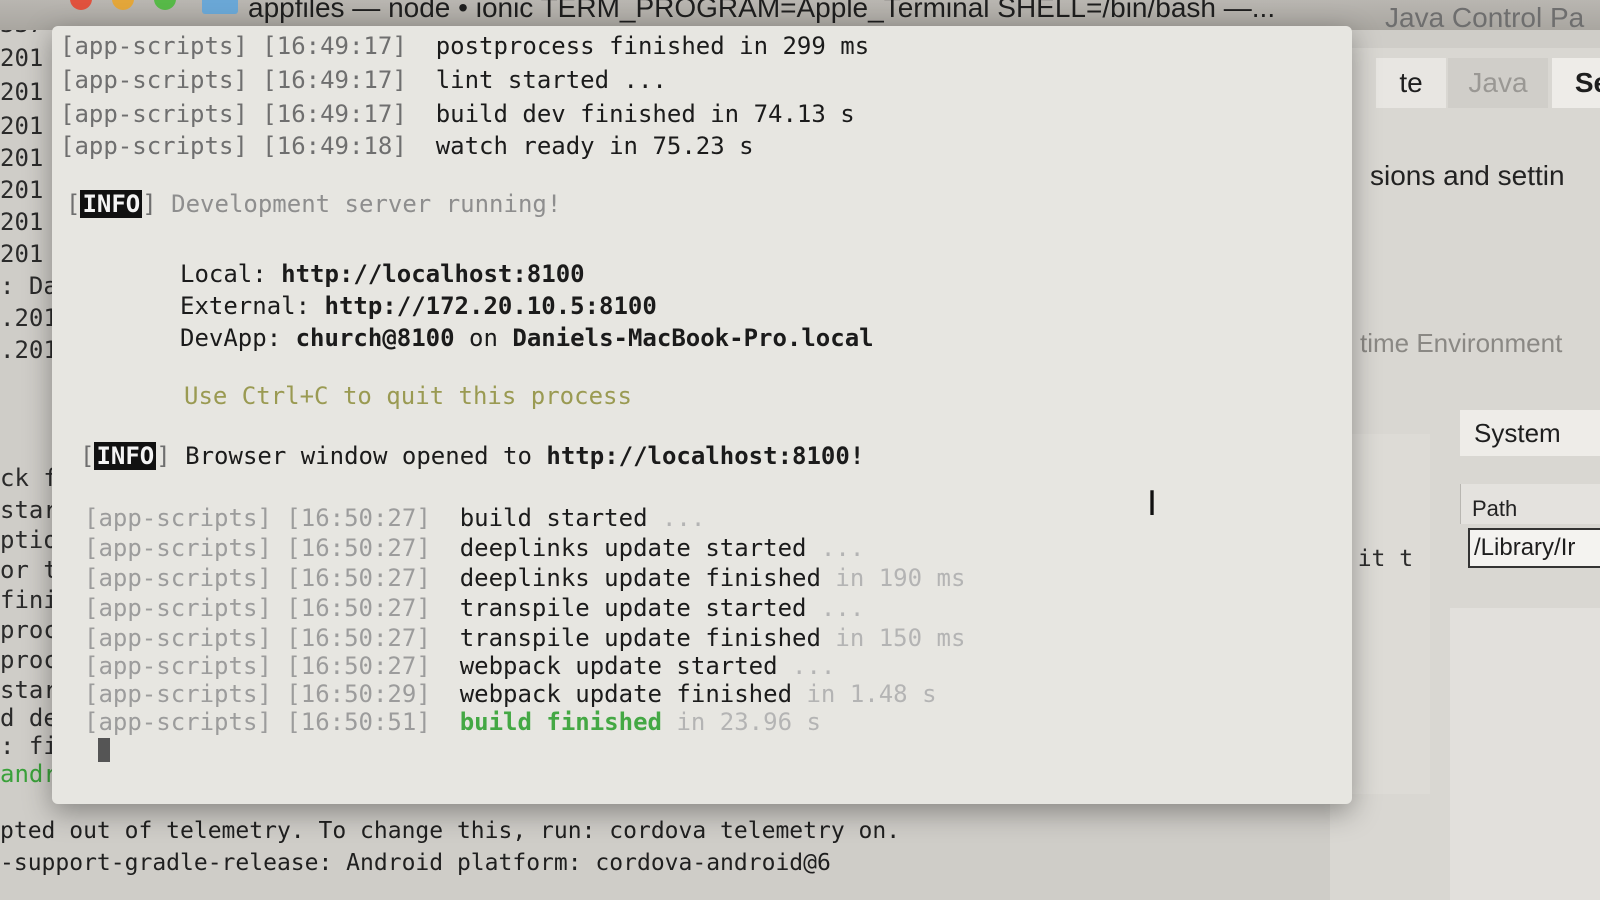 The image size is (1600, 900). What do you see at coordinates (358, 456) in the screenshot?
I see `info-message: Browser window opened to` at bounding box center [358, 456].